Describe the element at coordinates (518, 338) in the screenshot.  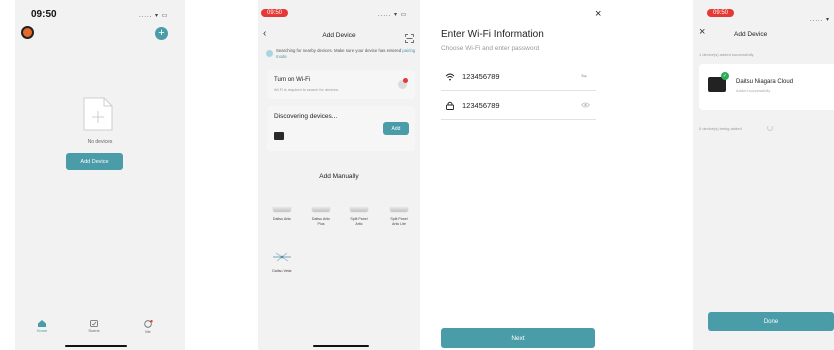
I see `next-button: Next` at that location.